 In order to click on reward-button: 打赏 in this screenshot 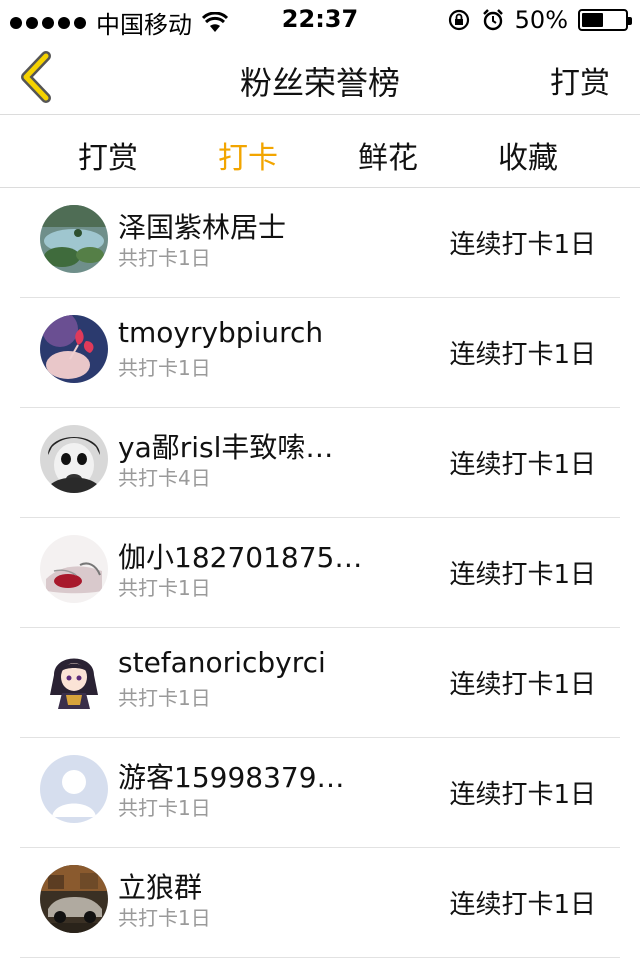, I will do `click(580, 80)`.